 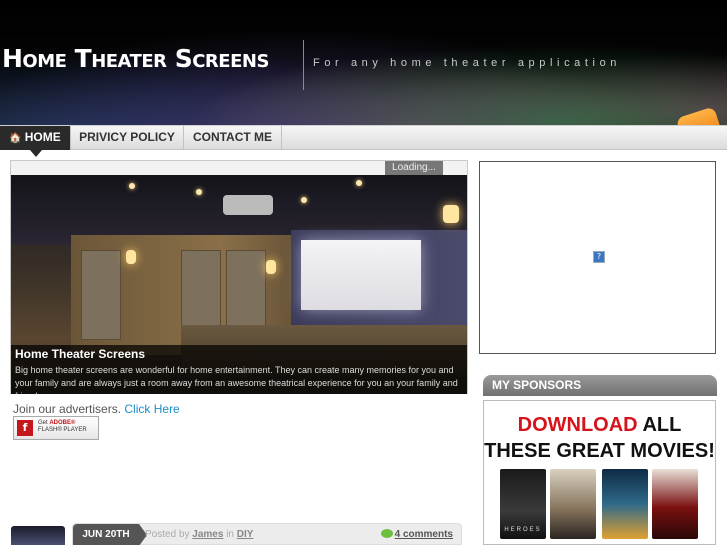 What do you see at coordinates (245, 534) in the screenshot?
I see `post-category-link: DIY` at bounding box center [245, 534].